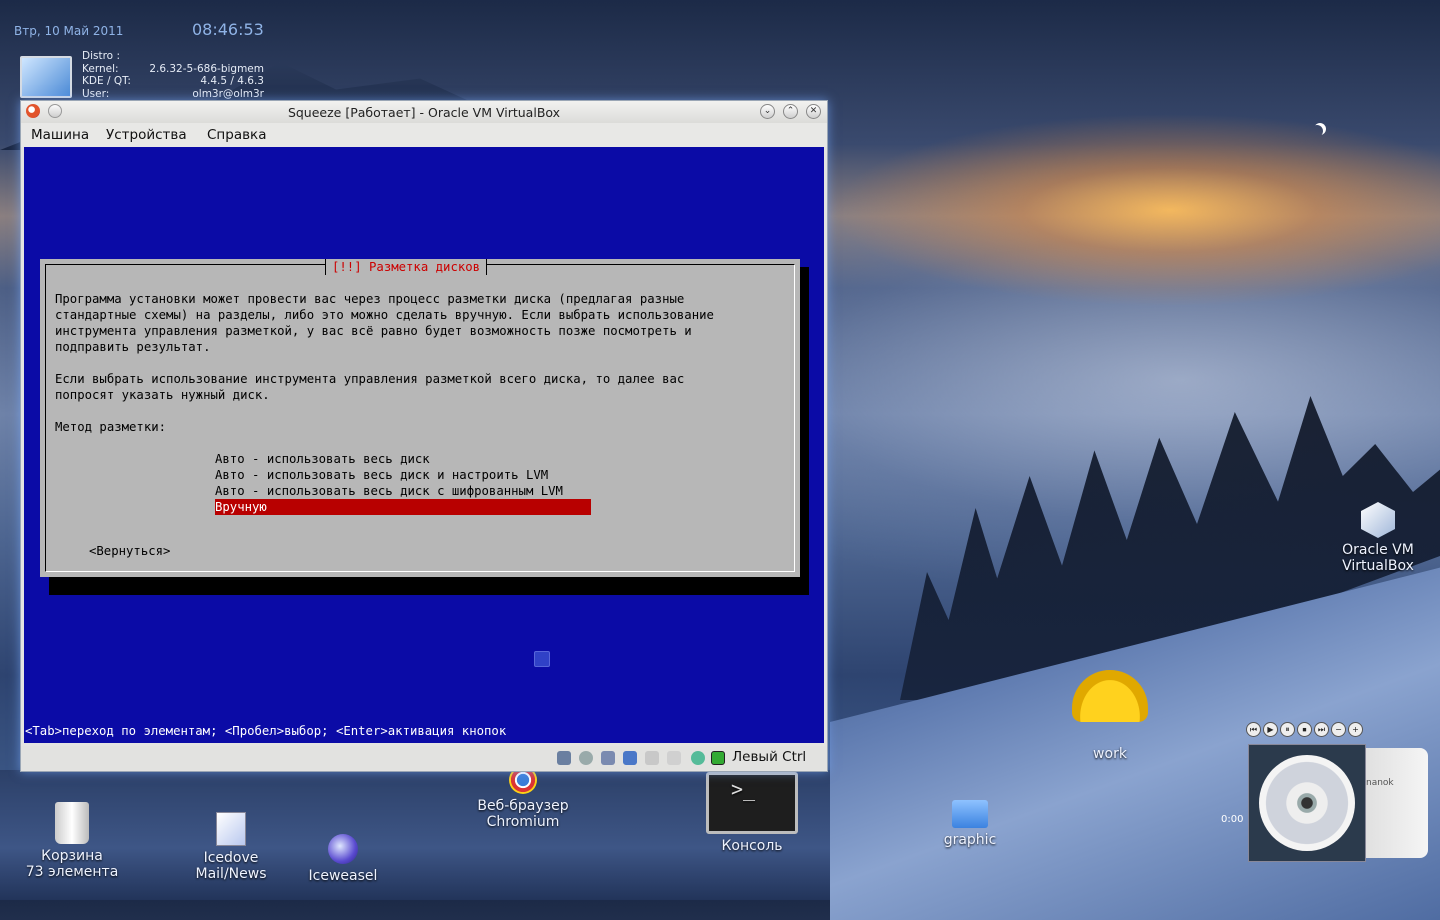 The width and height of the screenshot is (1440, 920). I want to click on maximize-button: ⌃, so click(790, 111).